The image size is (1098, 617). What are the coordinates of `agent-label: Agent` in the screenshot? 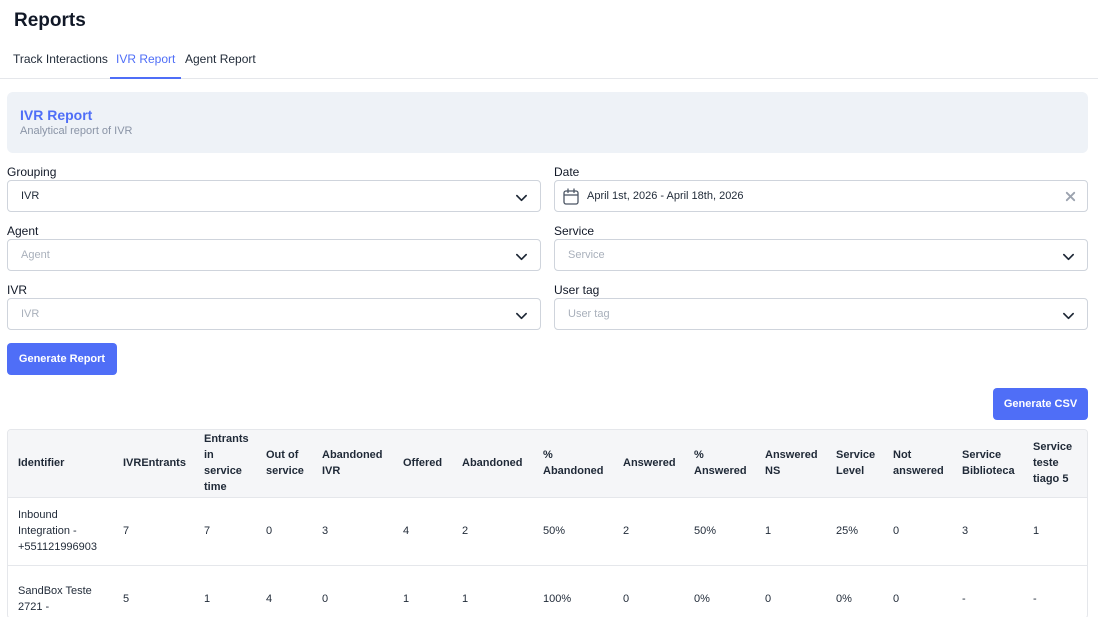 It's located at (23, 231).